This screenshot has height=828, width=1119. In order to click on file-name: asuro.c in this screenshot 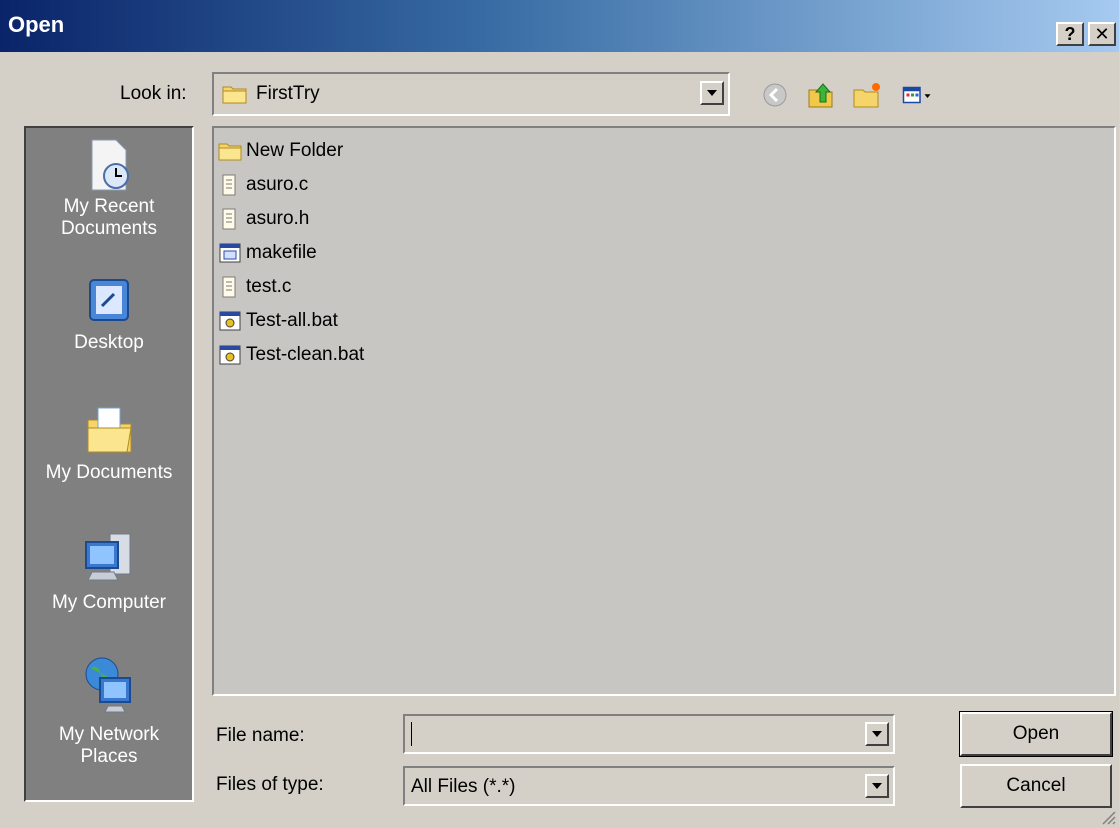, I will do `click(277, 184)`.